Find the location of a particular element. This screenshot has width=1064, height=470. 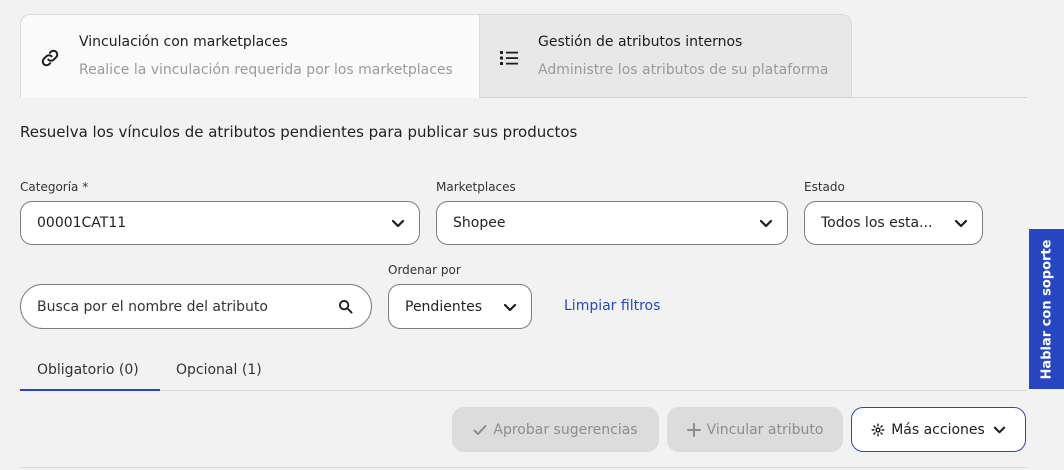

link-attribute-button: Vincular atributo is located at coordinates (755, 429).